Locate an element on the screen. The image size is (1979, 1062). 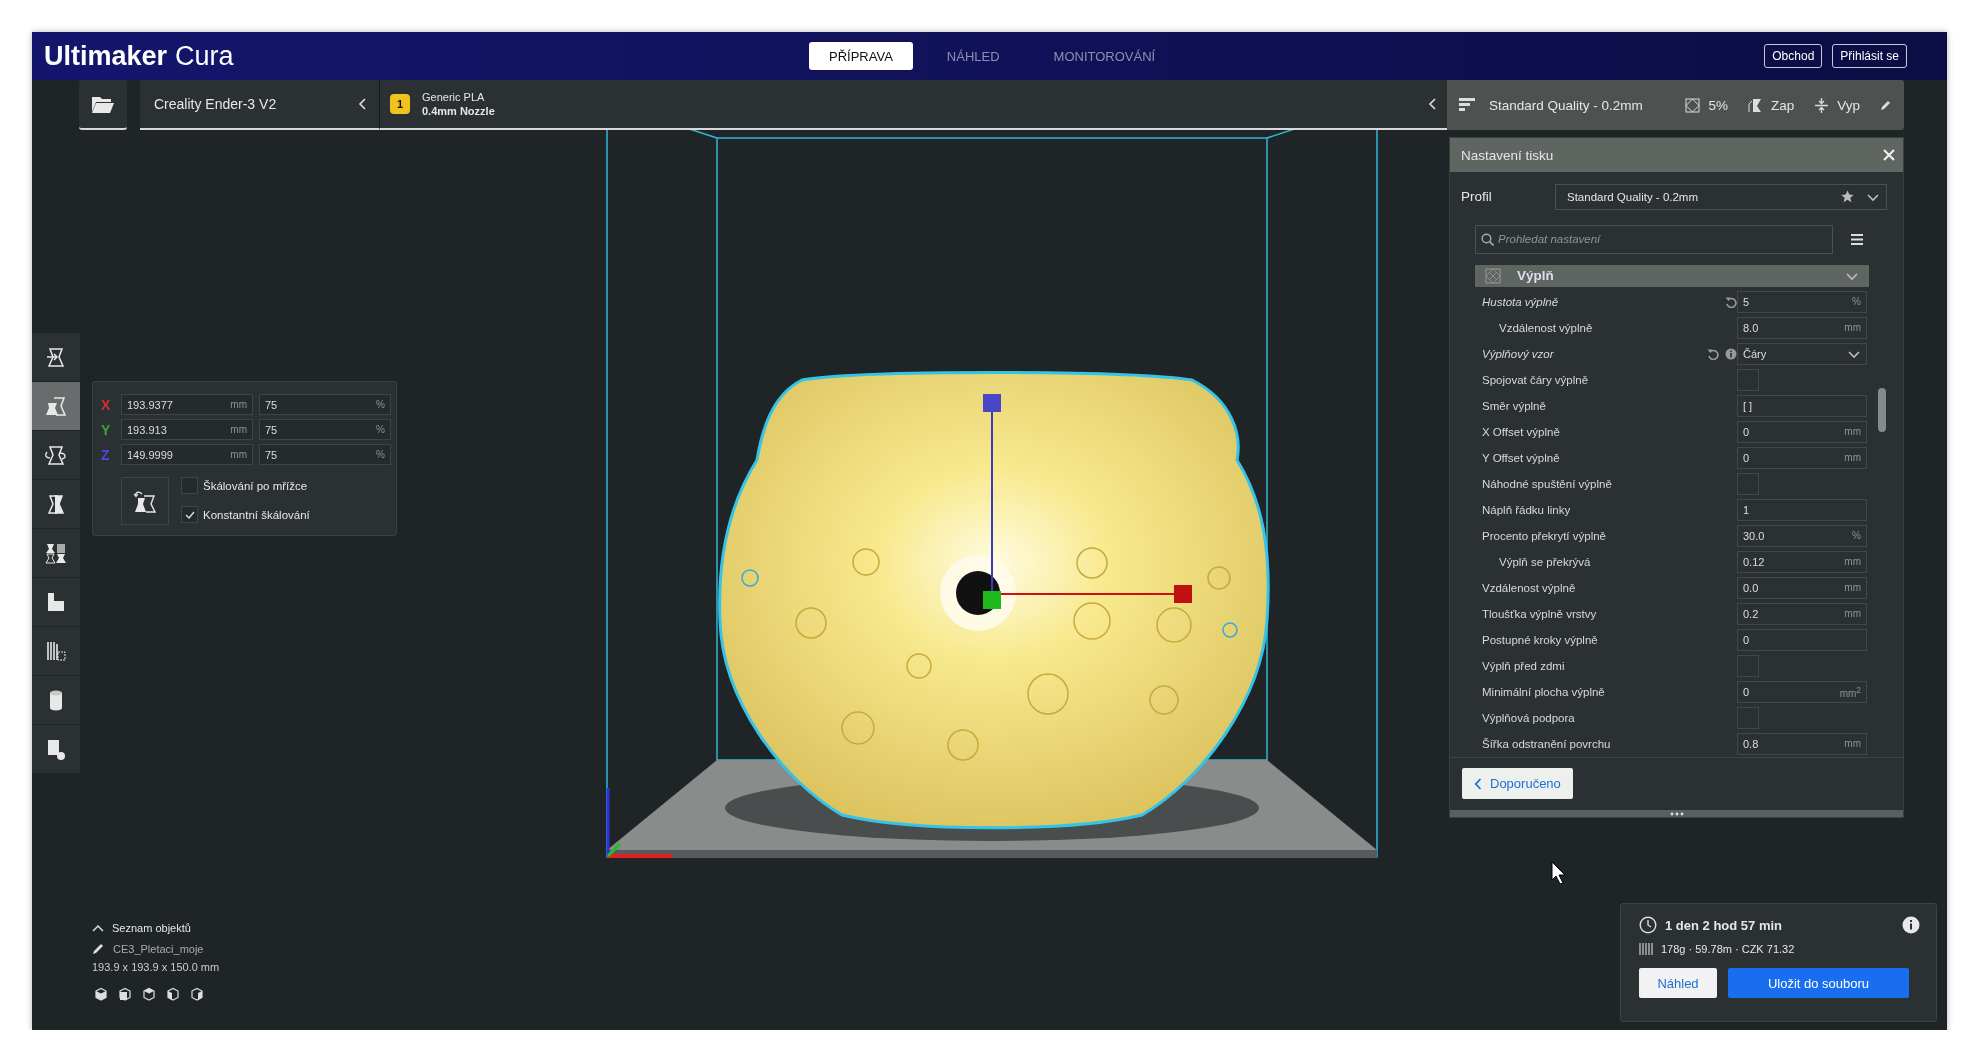
bowl-model is located at coordinates (994, 600).